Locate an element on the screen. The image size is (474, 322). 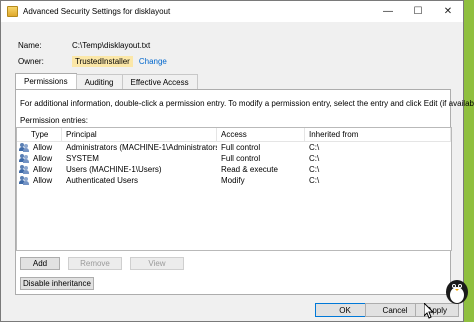
change-owner-link: Change is located at coordinates (153, 61).